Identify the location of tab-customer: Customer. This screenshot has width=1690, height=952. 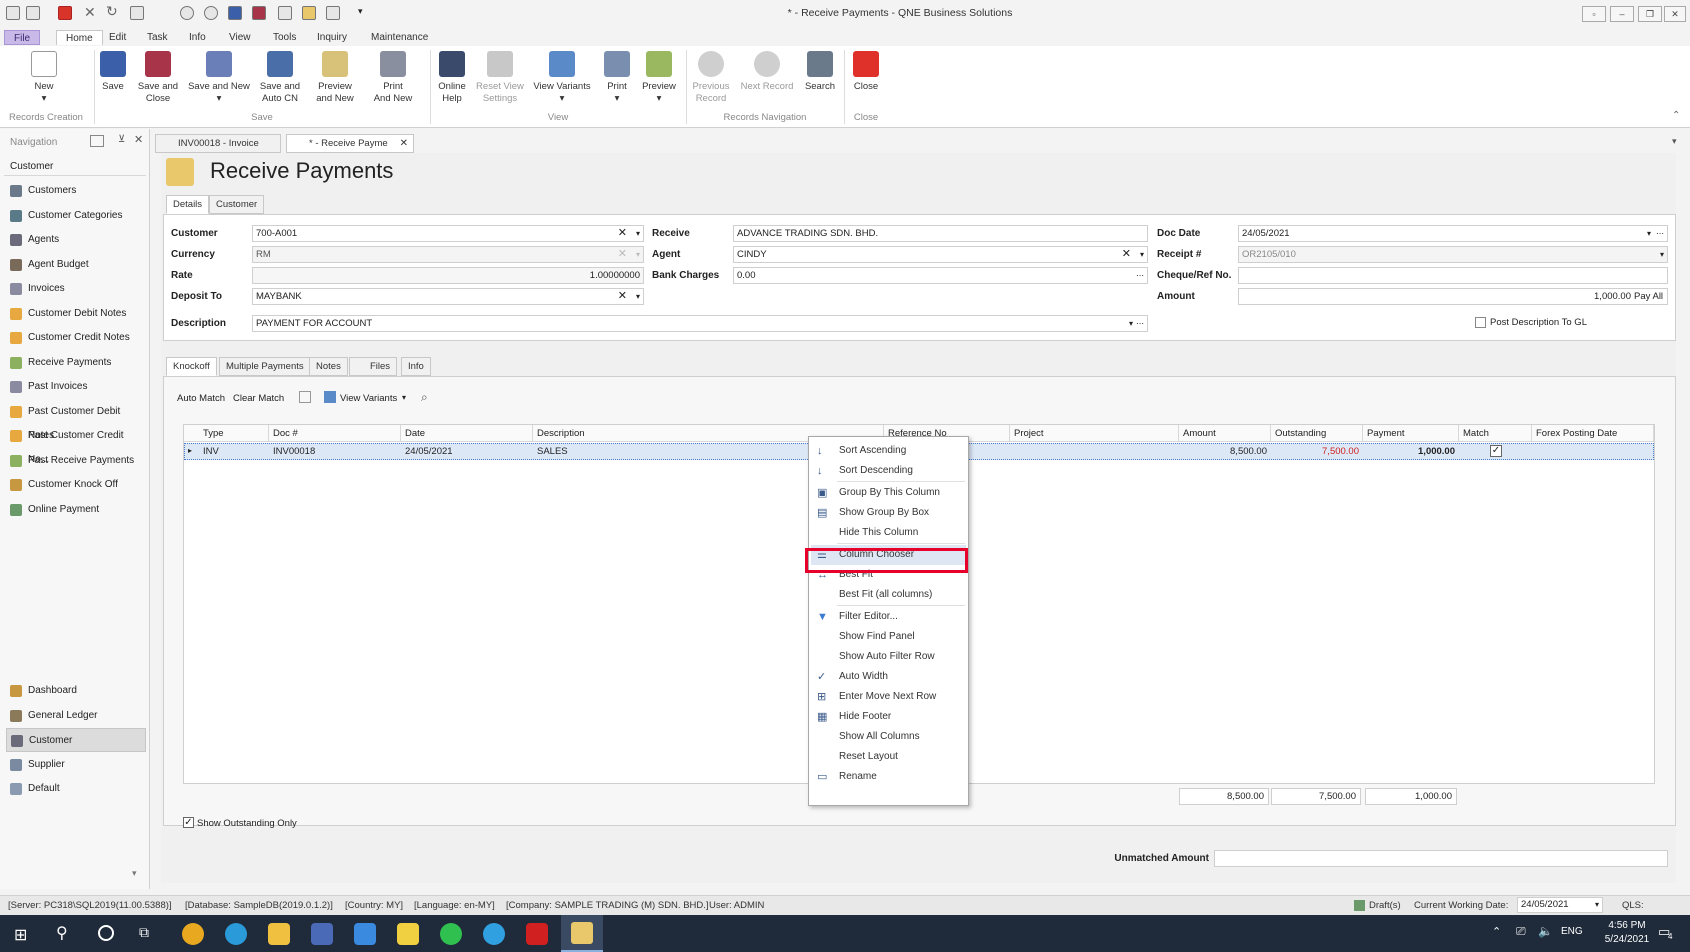
(237, 204).